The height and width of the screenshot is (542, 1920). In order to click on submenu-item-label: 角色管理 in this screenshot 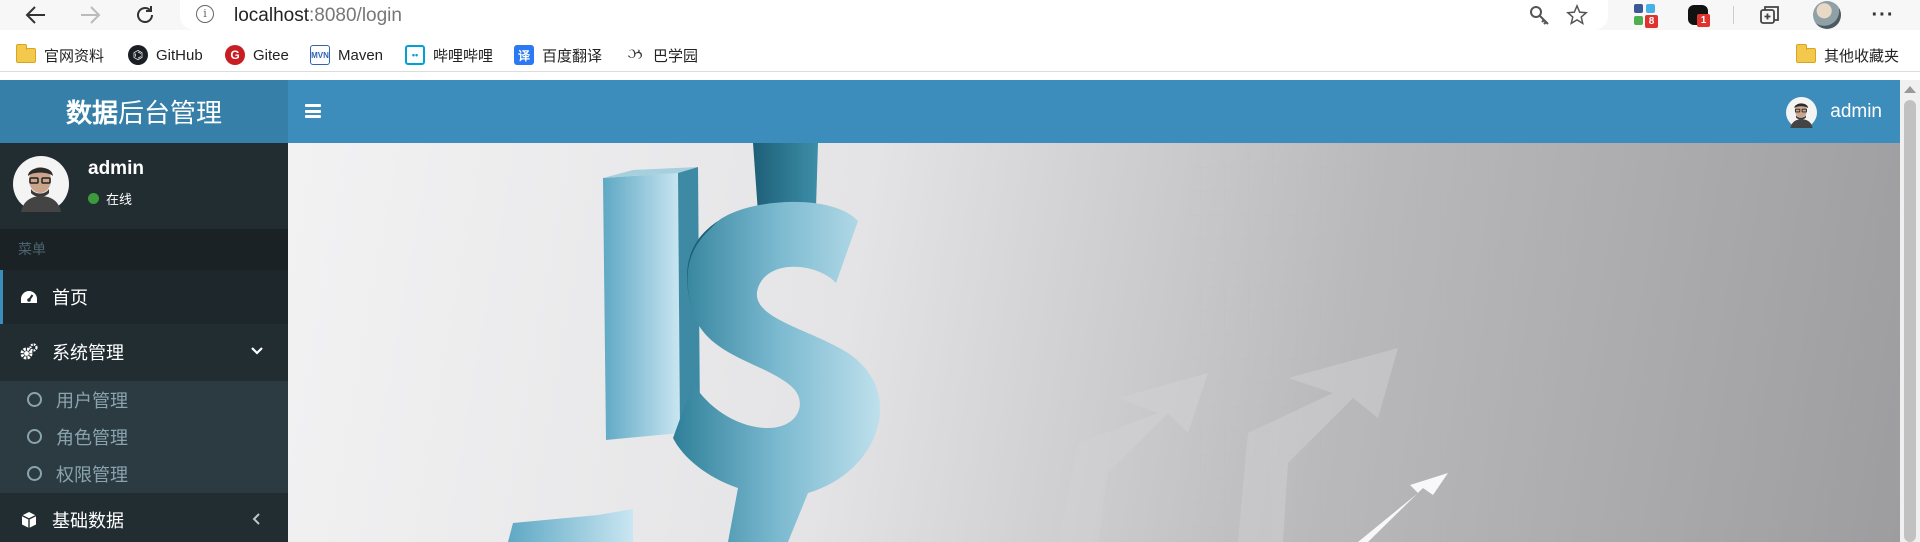, I will do `click(92, 437)`.